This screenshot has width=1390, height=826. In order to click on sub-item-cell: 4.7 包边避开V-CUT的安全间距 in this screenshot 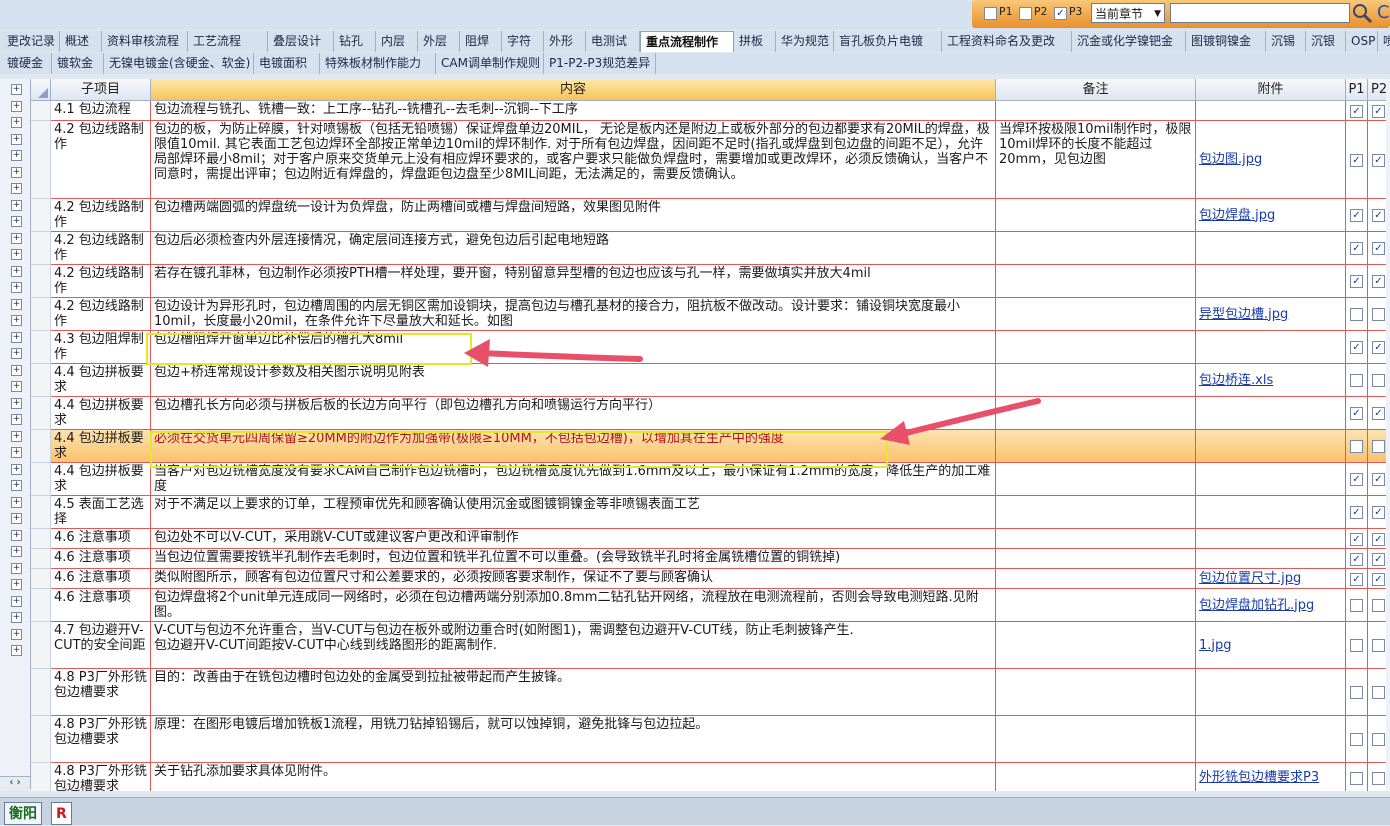, I will do `click(101, 645)`.